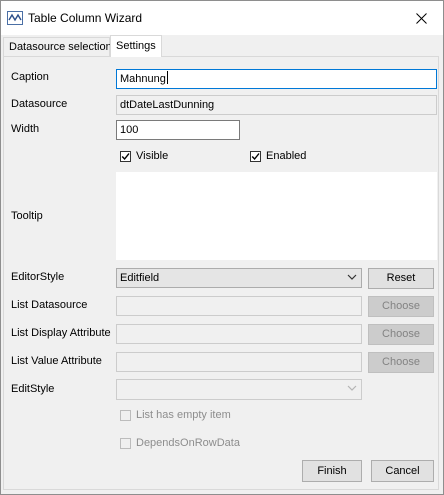 The width and height of the screenshot is (444, 495). I want to click on enabled-checkbox-box, so click(255, 156).